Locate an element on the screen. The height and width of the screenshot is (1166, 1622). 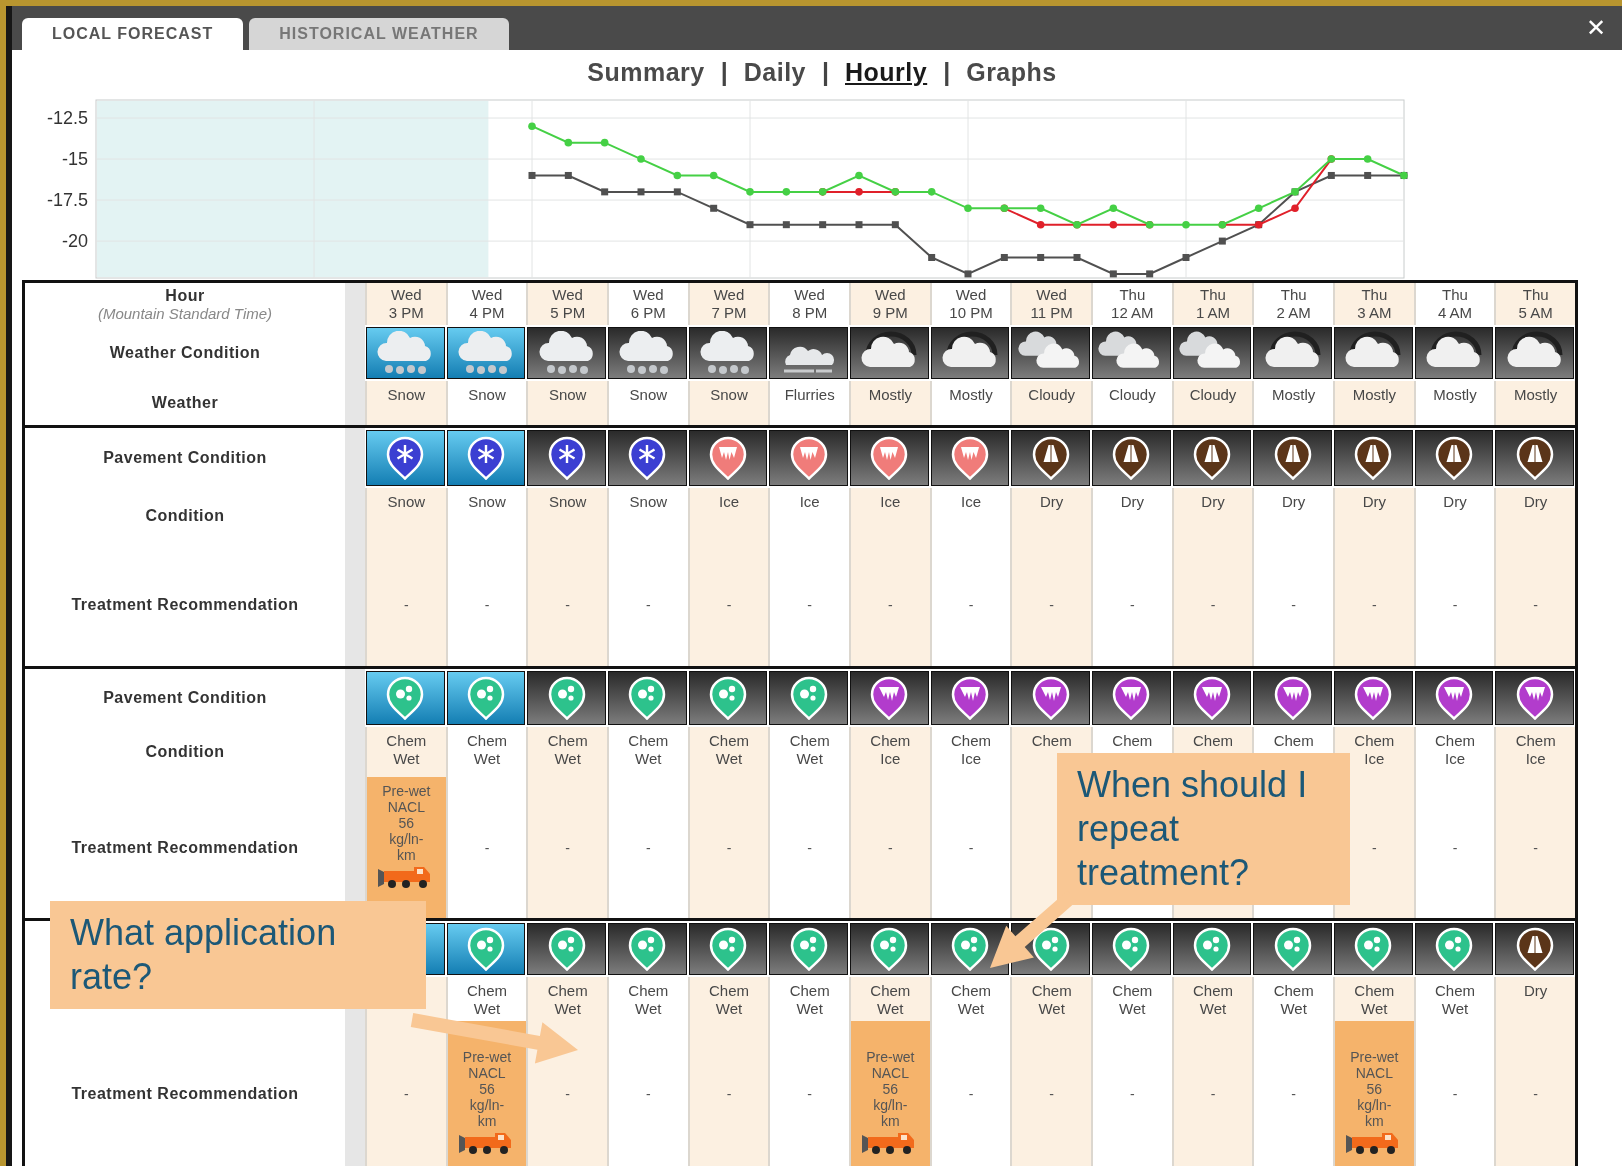
hour-cell: Thu 5 AM is located at coordinates (1534, 304).